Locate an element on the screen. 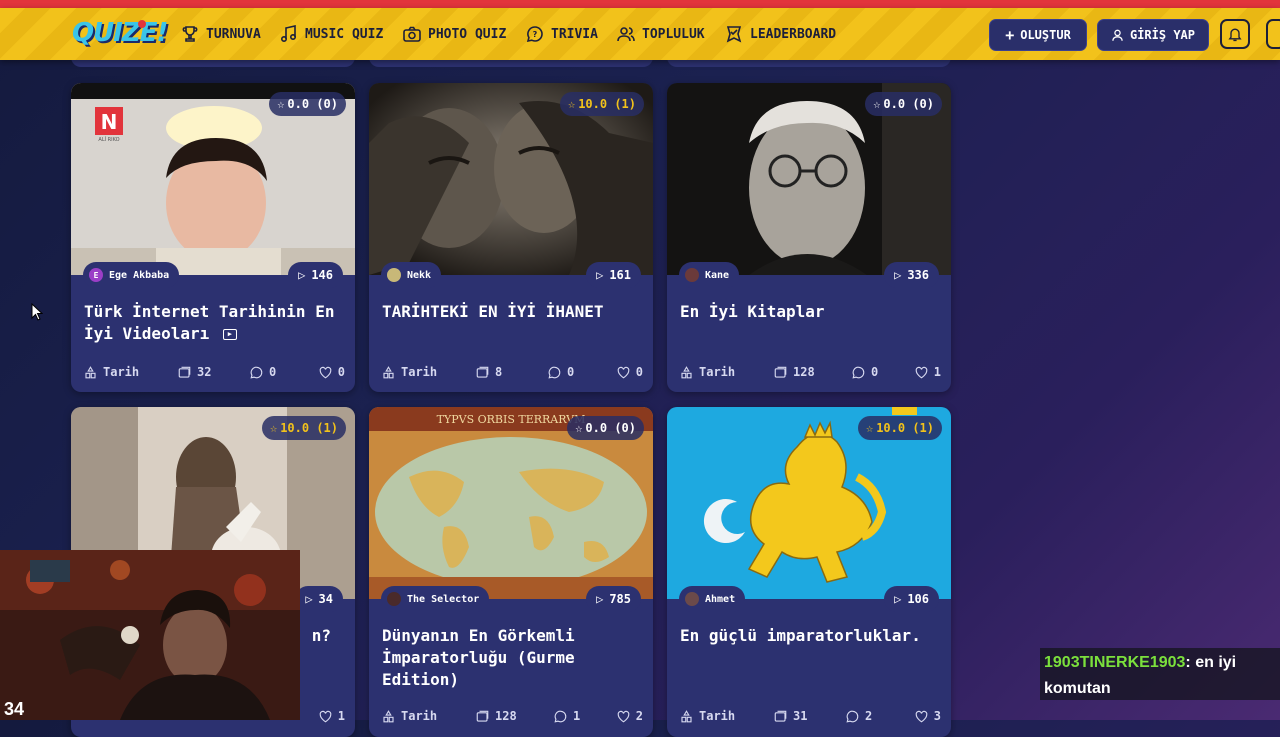  question-count: 32 is located at coordinates (213, 372).